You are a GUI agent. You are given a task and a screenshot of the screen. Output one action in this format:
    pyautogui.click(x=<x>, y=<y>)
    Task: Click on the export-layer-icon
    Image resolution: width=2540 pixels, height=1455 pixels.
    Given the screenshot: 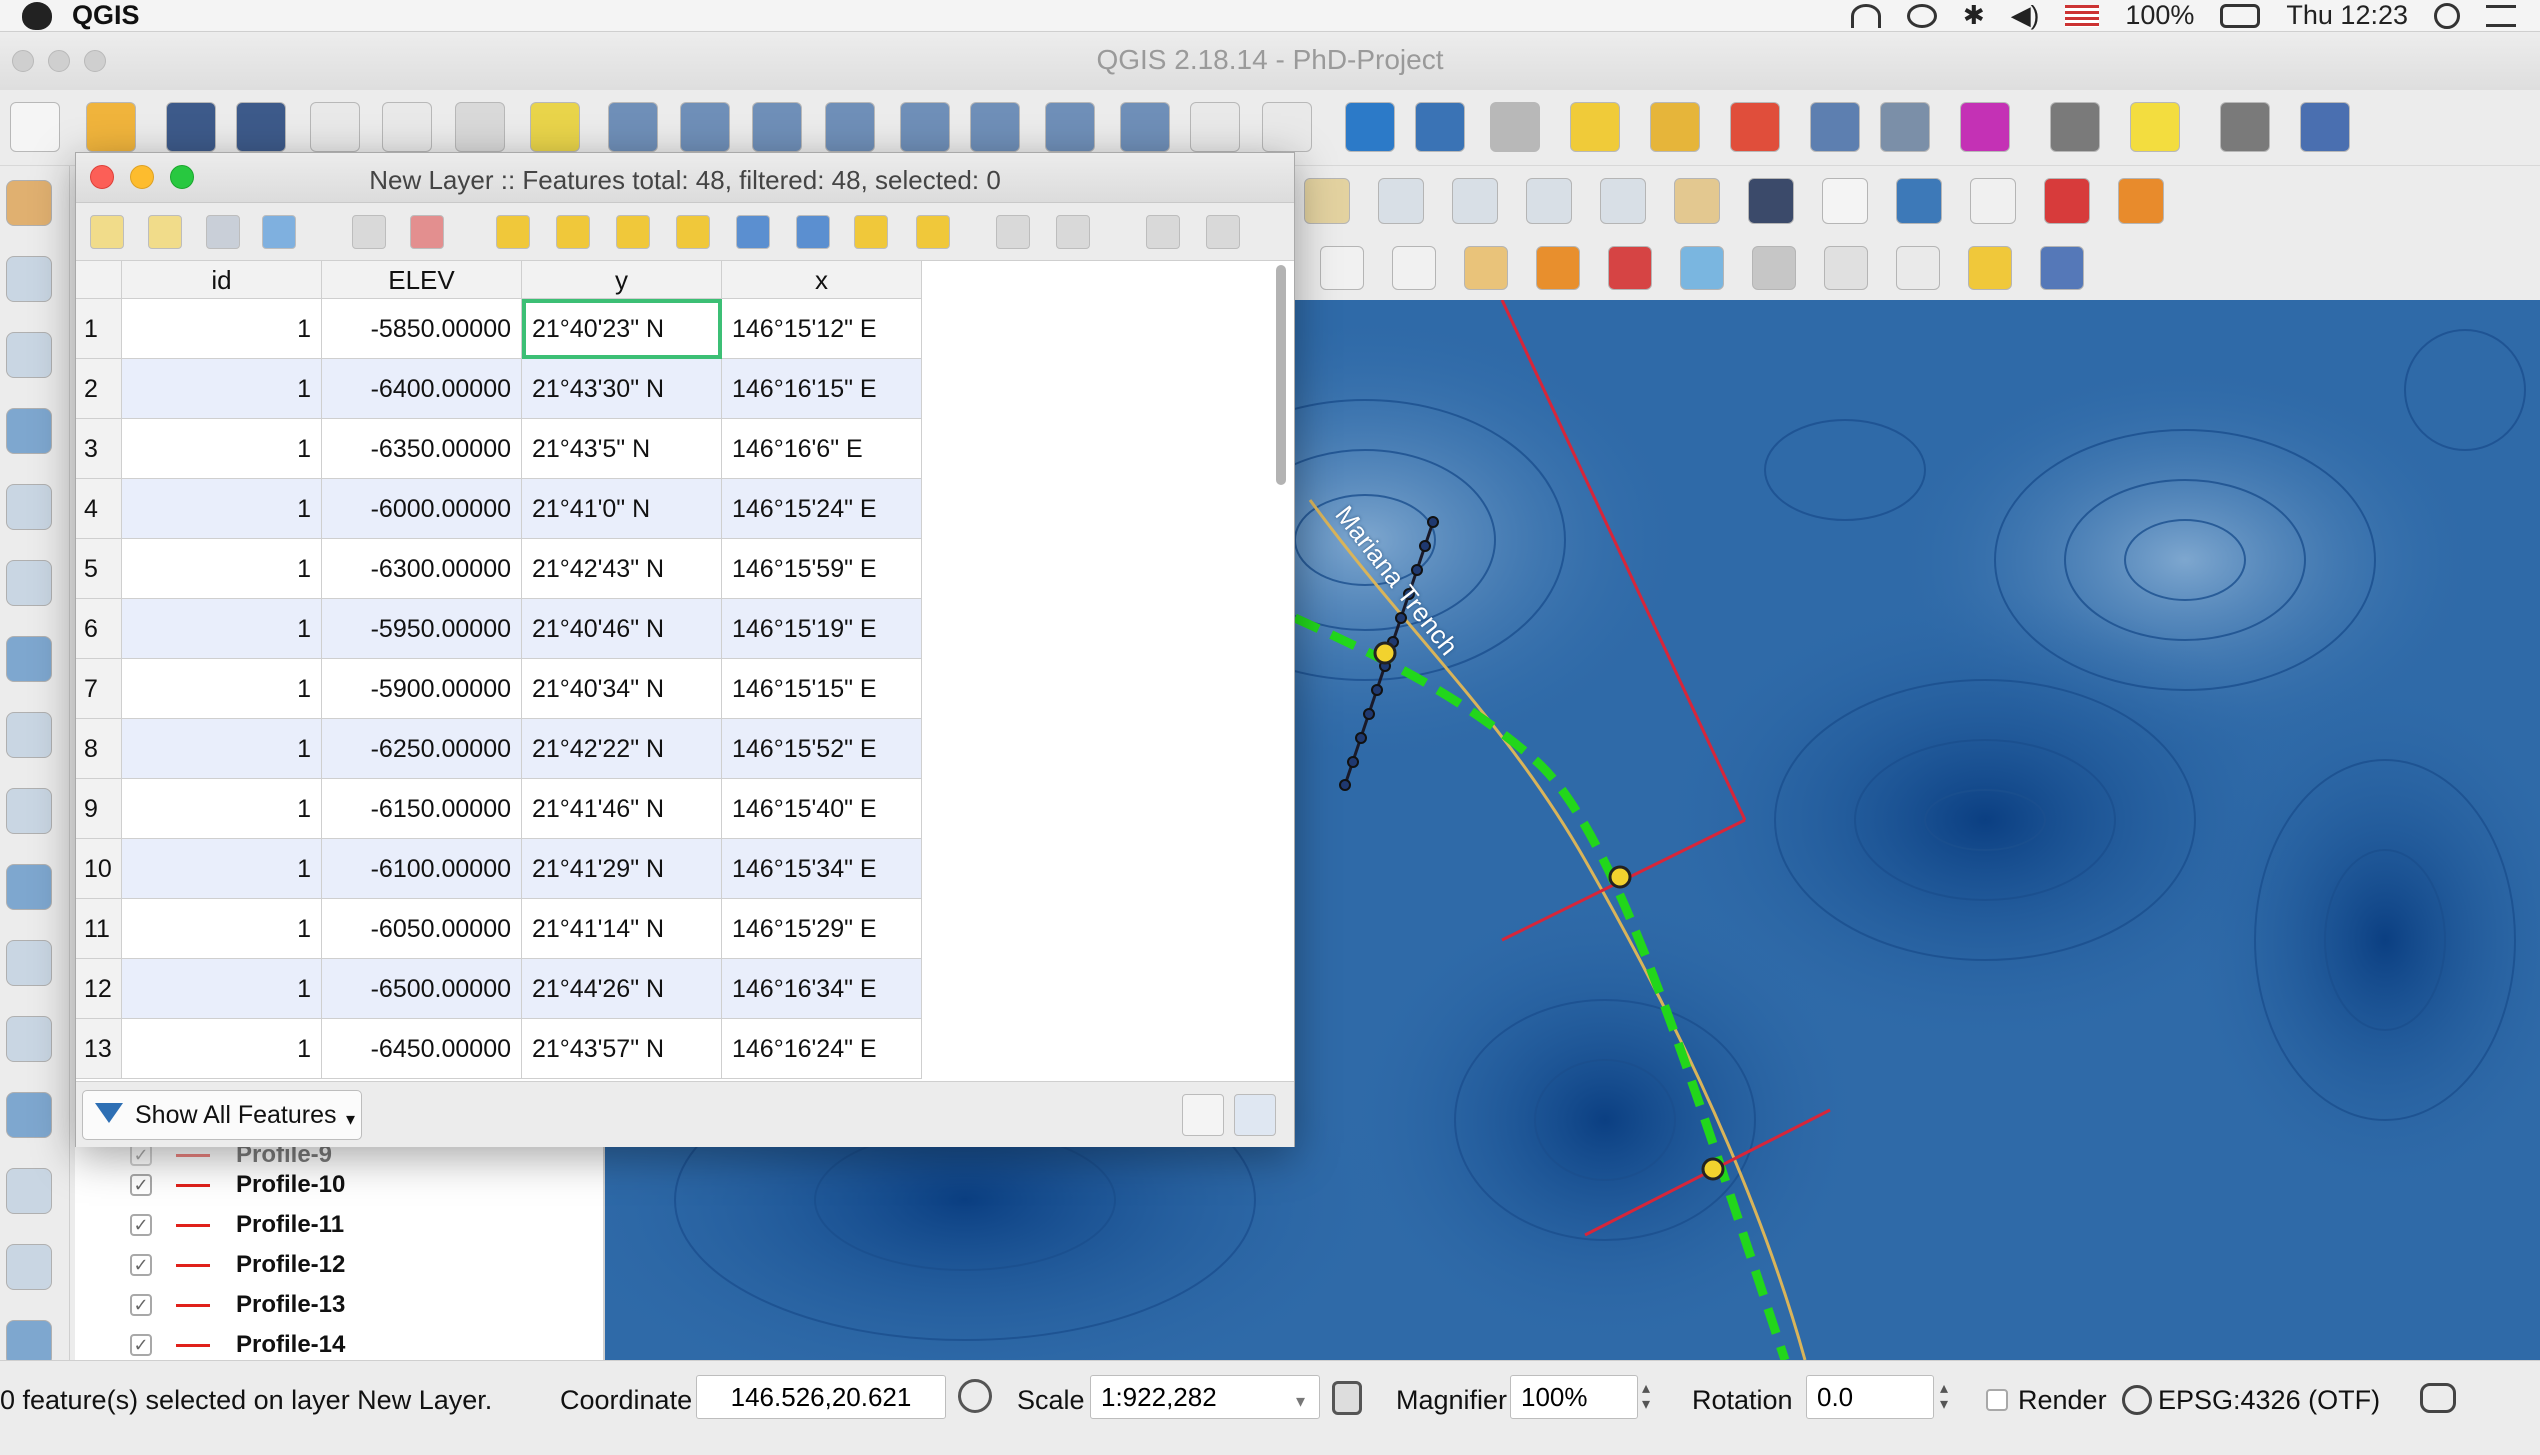 What is the action you would take?
    pyautogui.click(x=1630, y=268)
    